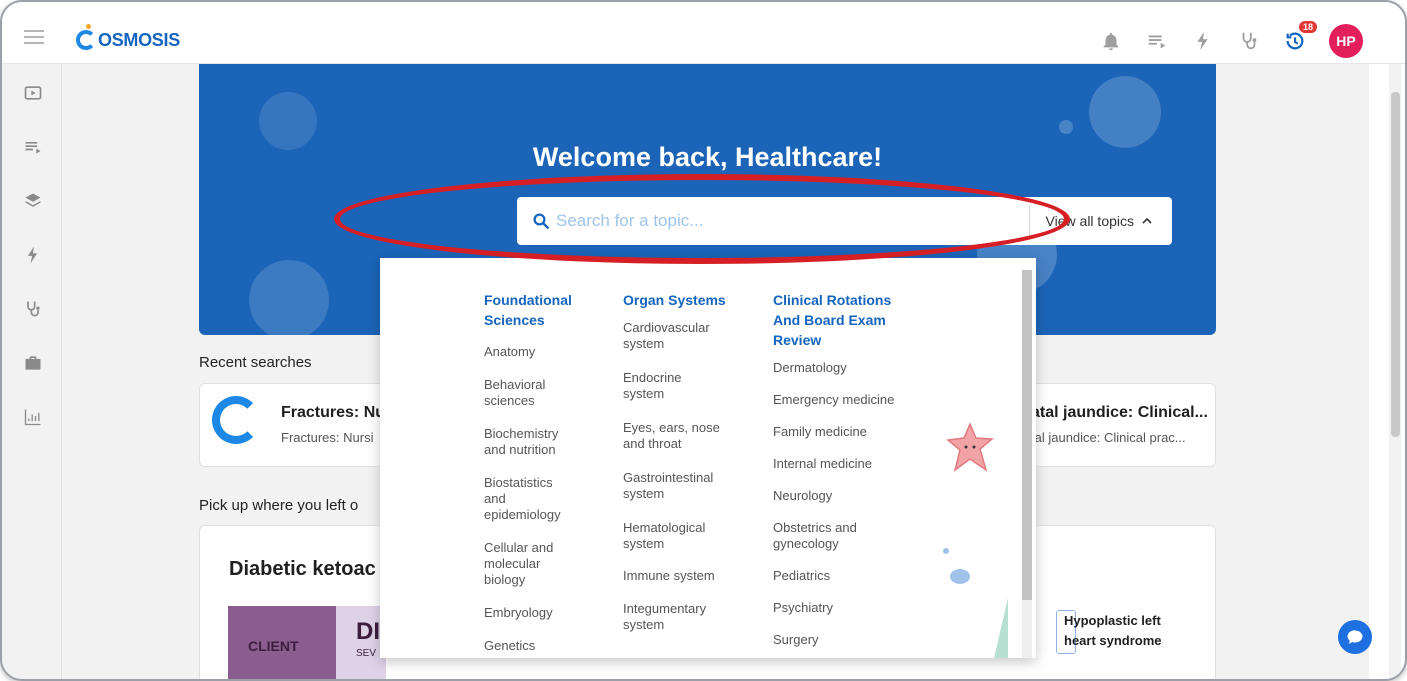  I want to click on topic-column-heading: Foundational Sciences, so click(528, 310).